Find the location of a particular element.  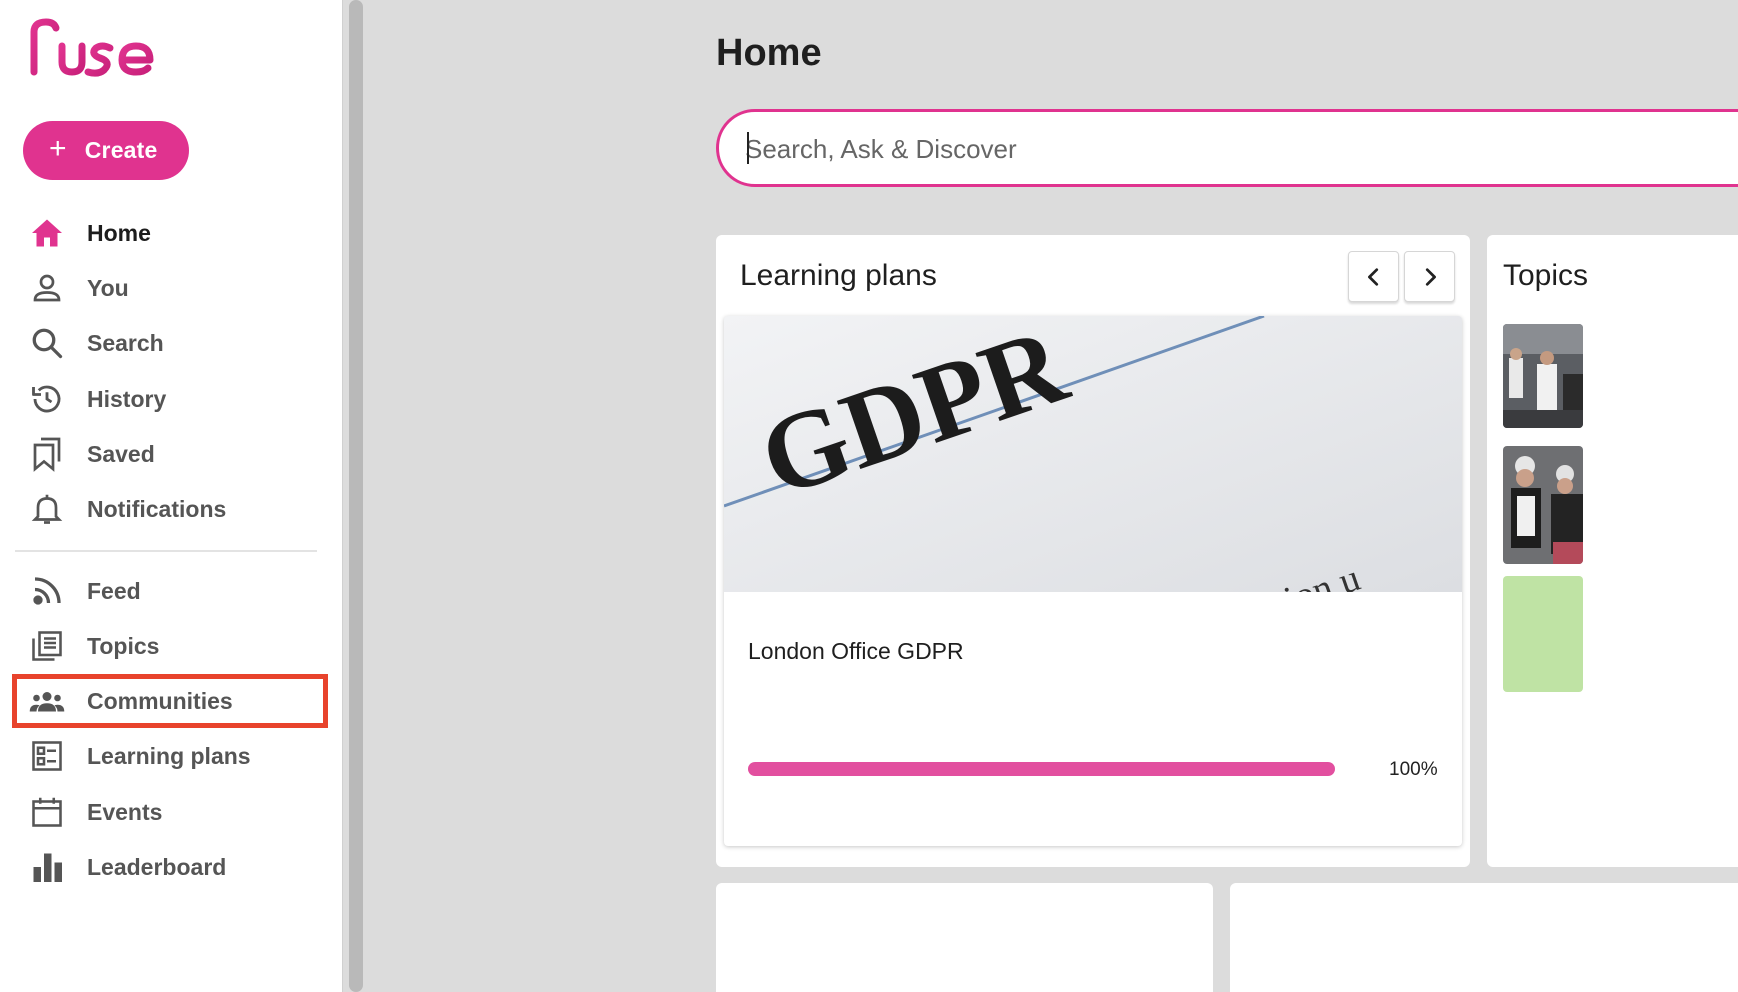

create-button-label: Create is located at coordinates (121, 150).